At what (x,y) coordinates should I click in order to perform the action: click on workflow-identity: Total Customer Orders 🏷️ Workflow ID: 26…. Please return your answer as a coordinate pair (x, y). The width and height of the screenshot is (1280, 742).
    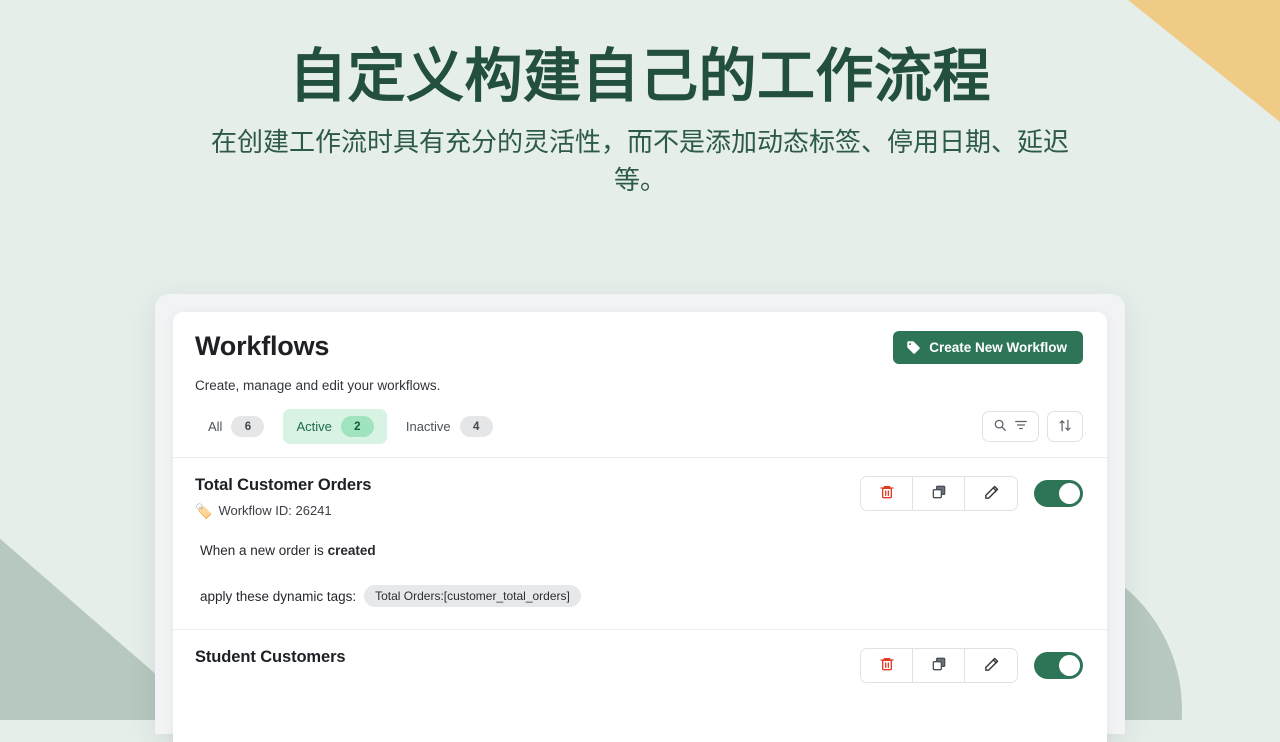
    Looking at the image, I should click on (283, 497).